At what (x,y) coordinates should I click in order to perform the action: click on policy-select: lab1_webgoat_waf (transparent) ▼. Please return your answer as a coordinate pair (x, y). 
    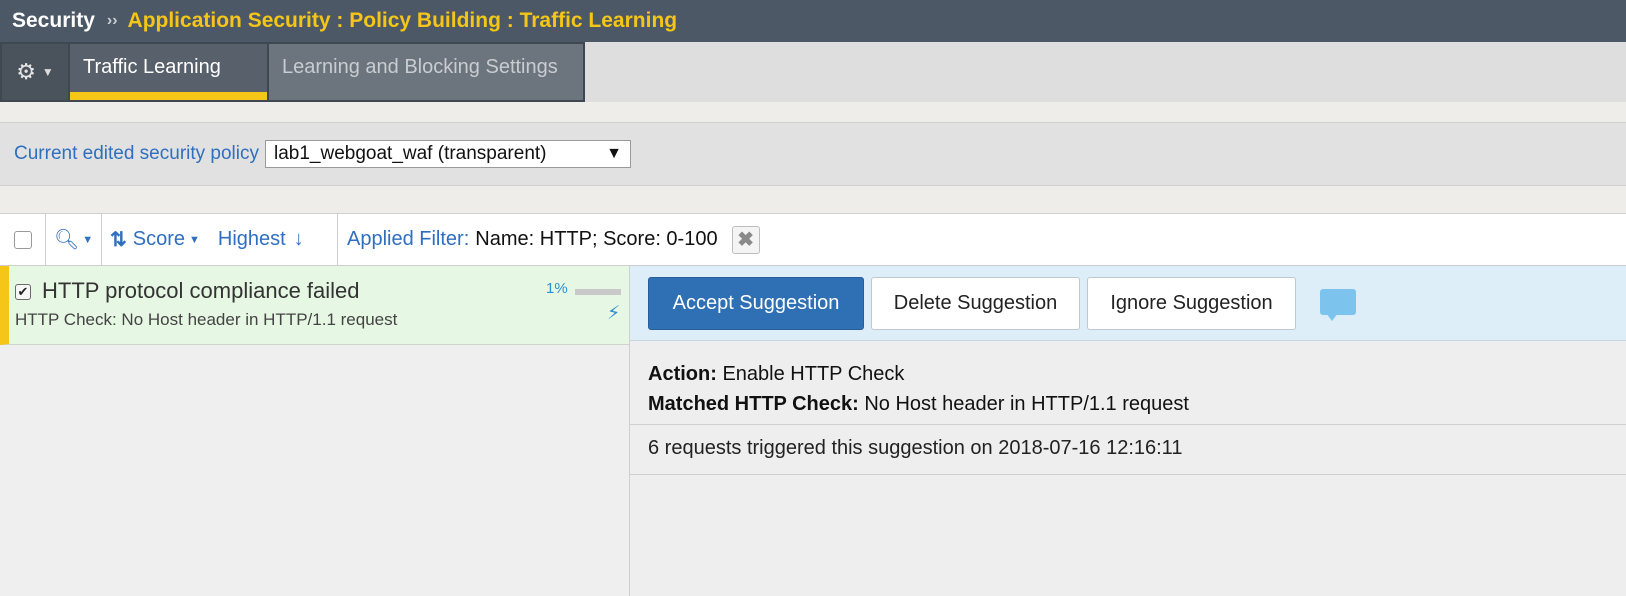
    Looking at the image, I should click on (448, 154).